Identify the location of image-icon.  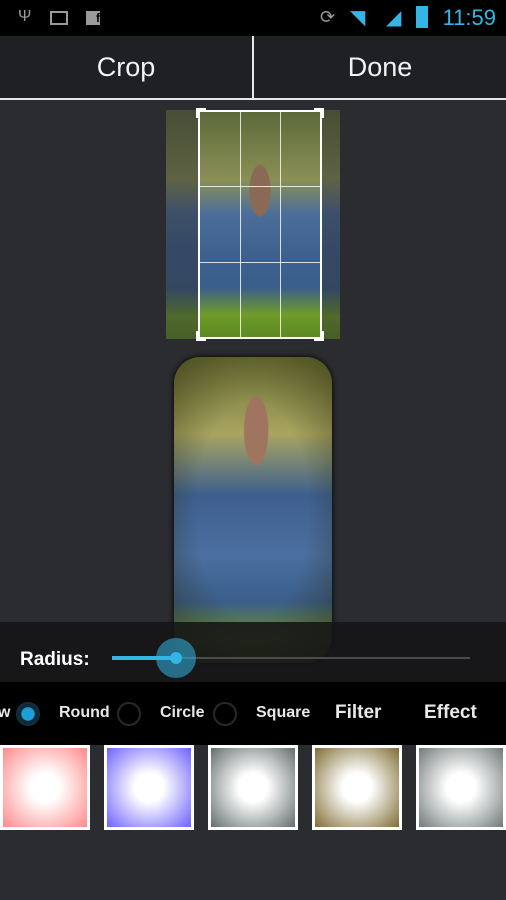
(59, 18).